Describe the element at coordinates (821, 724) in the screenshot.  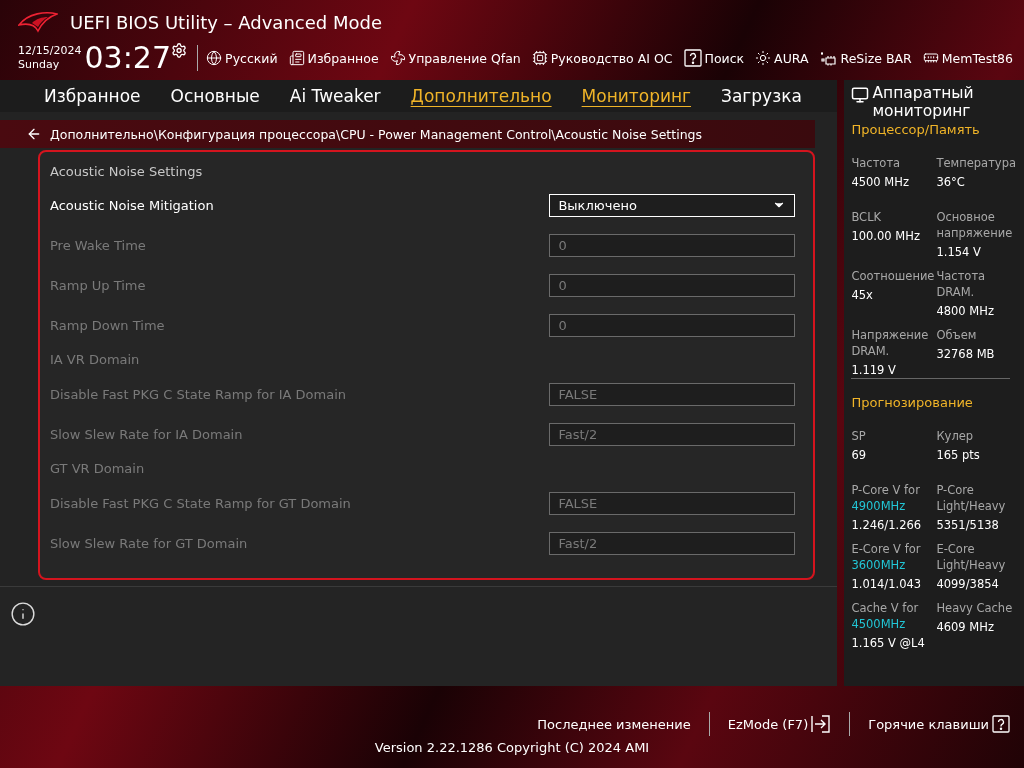
I see `exit-icon` at that location.